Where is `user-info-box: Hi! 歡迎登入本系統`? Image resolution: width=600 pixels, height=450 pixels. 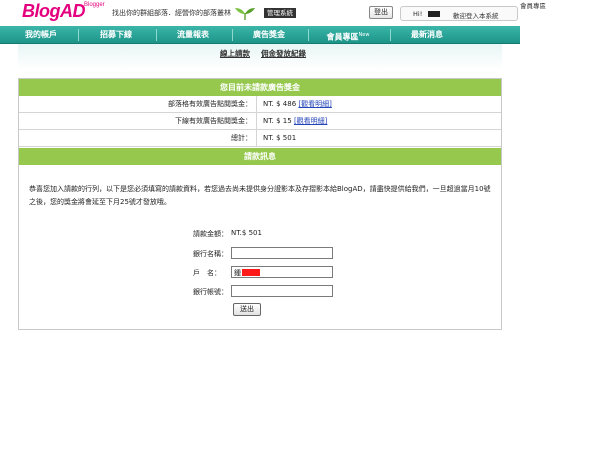
user-info-box: Hi! 歡迎登入本系統 is located at coordinates (459, 13).